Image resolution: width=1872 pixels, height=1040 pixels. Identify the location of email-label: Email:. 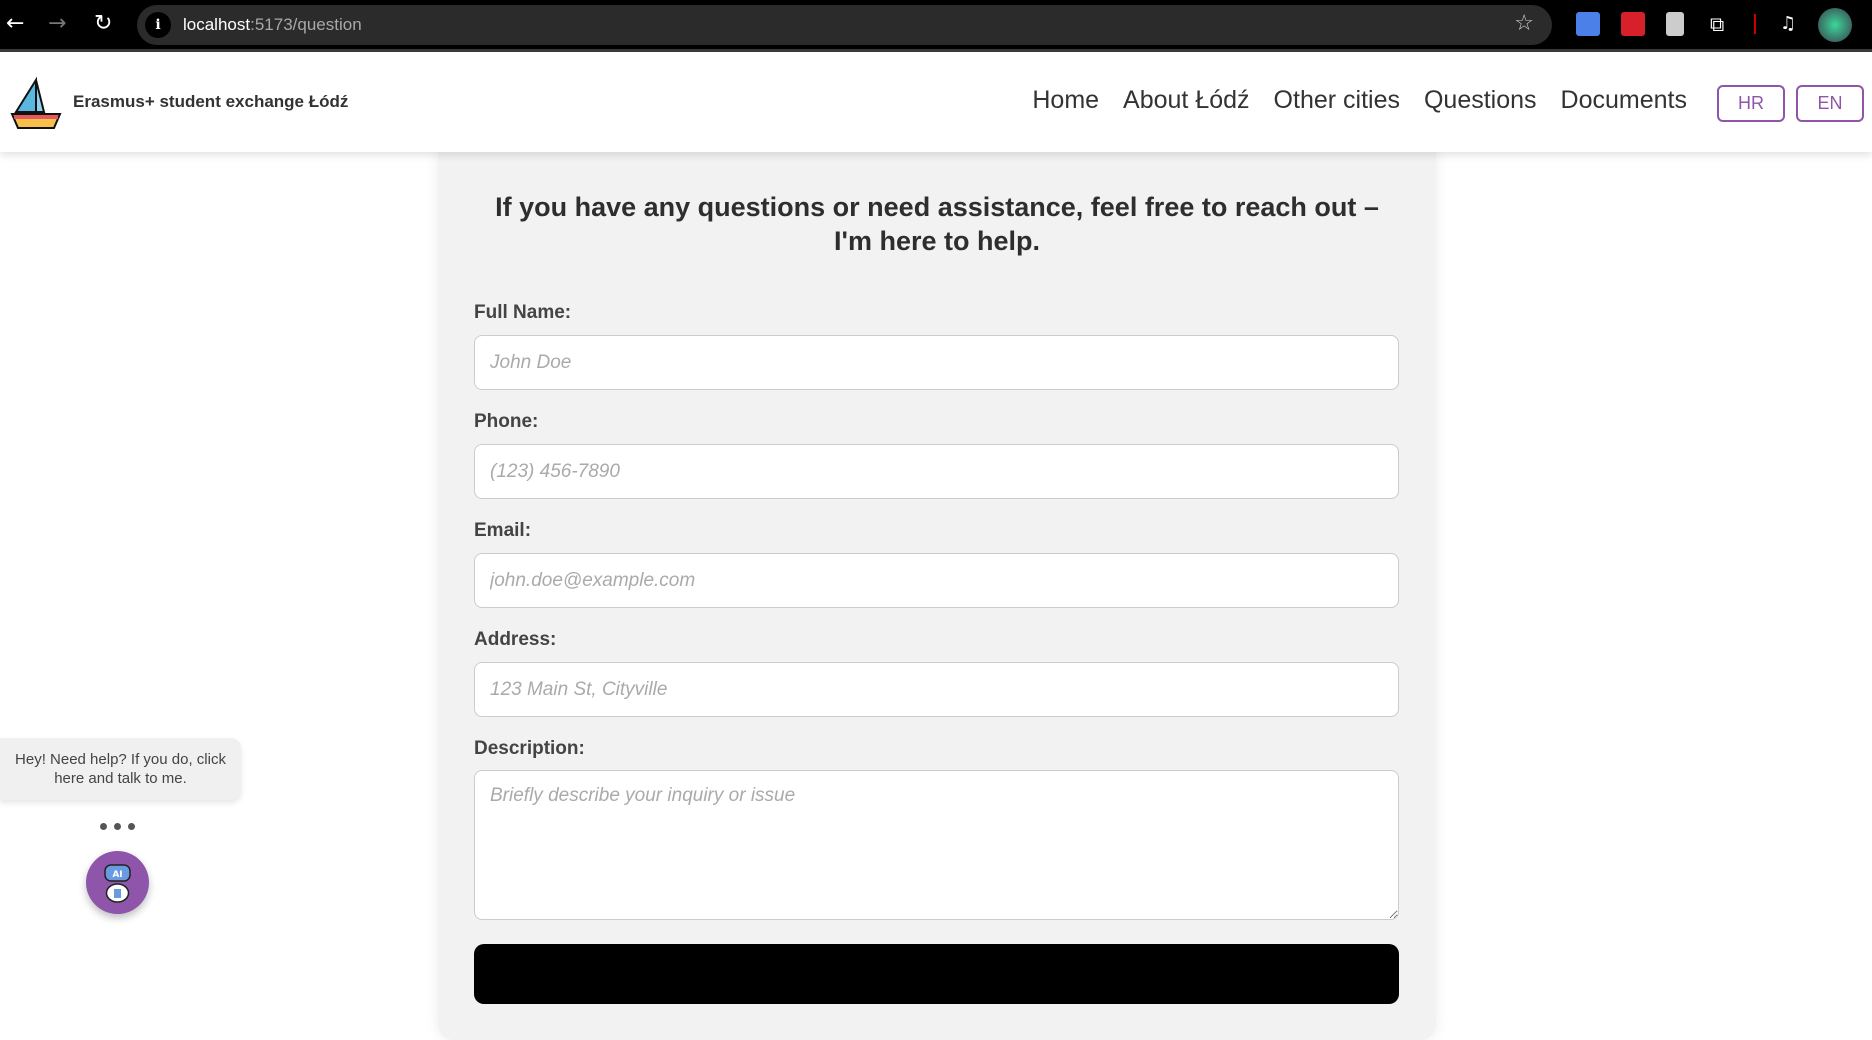
(503, 530).